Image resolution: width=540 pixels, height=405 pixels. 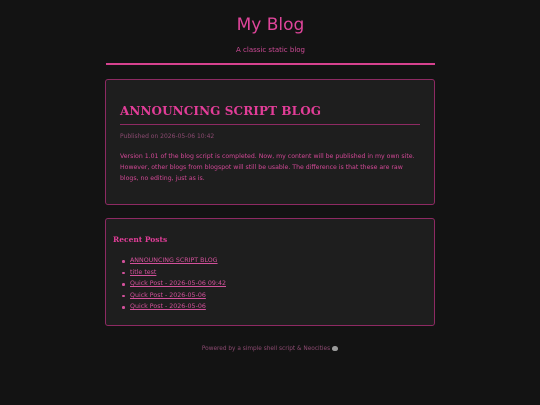 I want to click on site-title: My Blog, so click(x=270, y=25).